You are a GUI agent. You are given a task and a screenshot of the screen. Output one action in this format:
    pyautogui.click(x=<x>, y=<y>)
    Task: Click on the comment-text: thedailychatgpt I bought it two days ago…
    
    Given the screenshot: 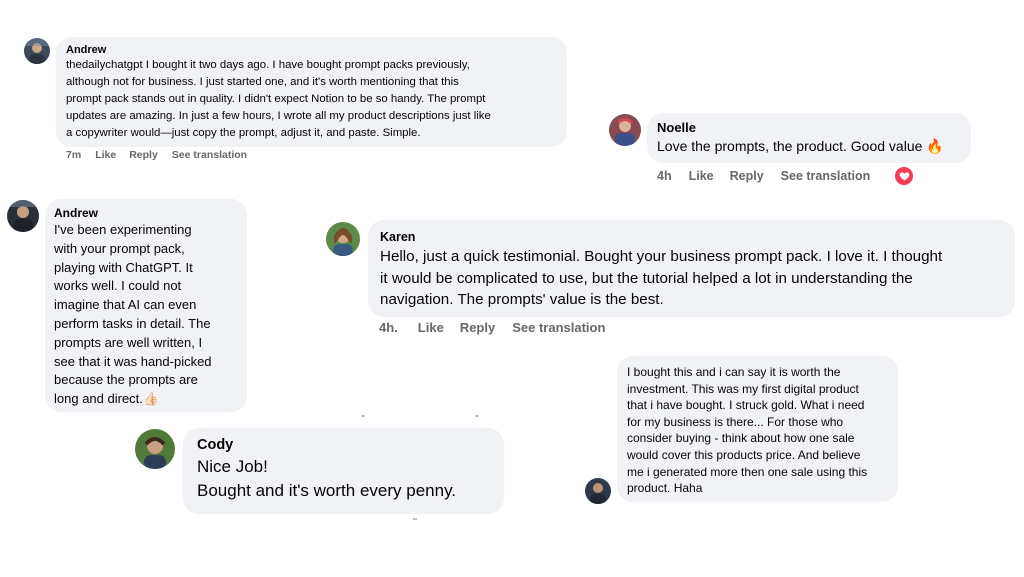 What is the action you would take?
    pyautogui.click(x=278, y=99)
    